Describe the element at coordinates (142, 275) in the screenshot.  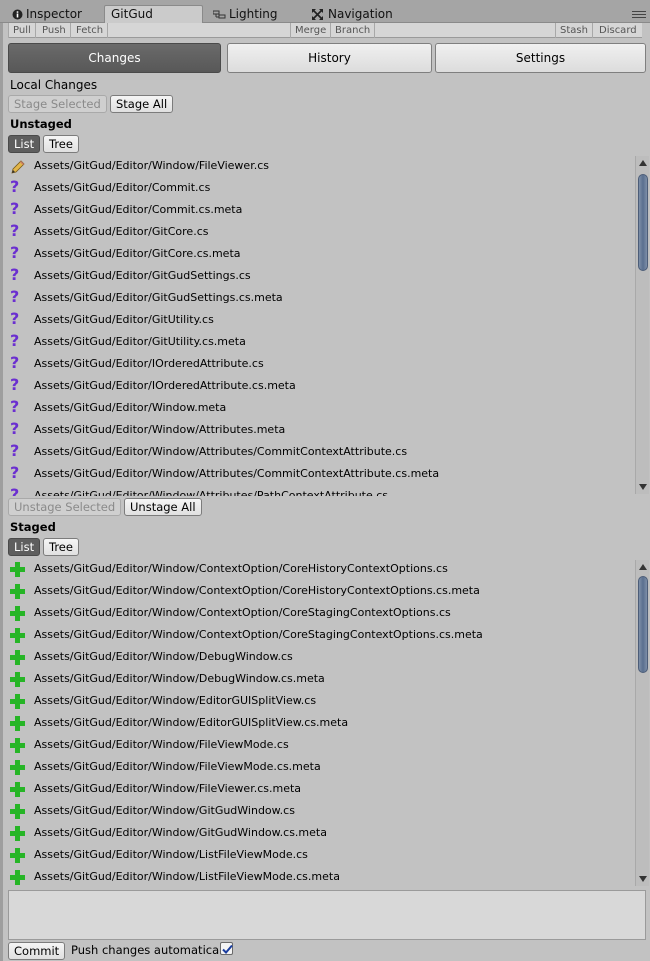
I see `file-path: Assets/GitGud/Editor/GitGudSettings.cs` at that location.